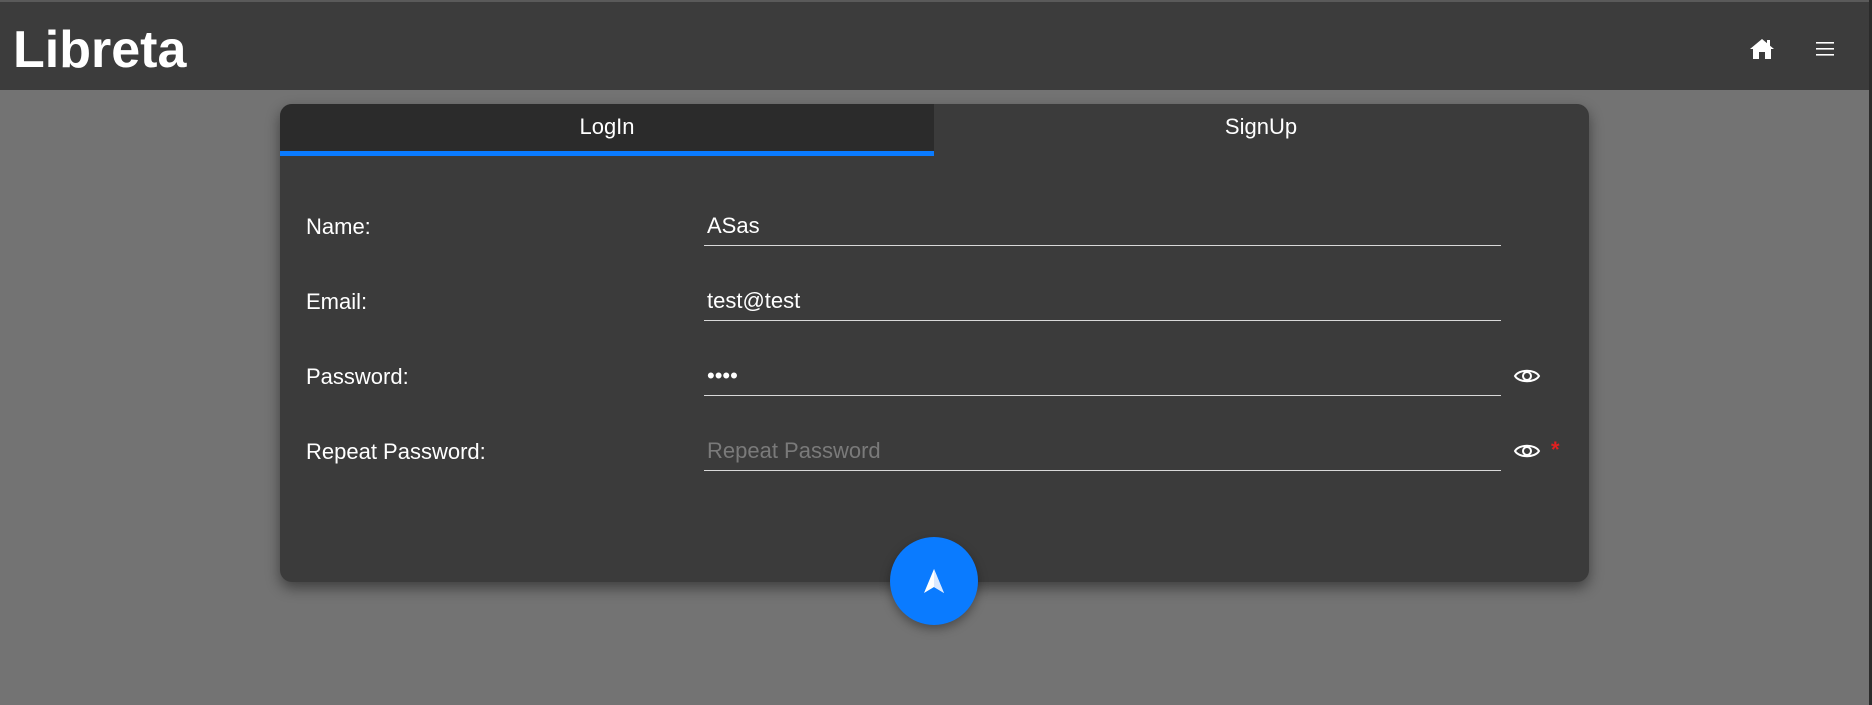 The height and width of the screenshot is (705, 1872). Describe the element at coordinates (338, 226) in the screenshot. I see `name-label: Name:` at that location.